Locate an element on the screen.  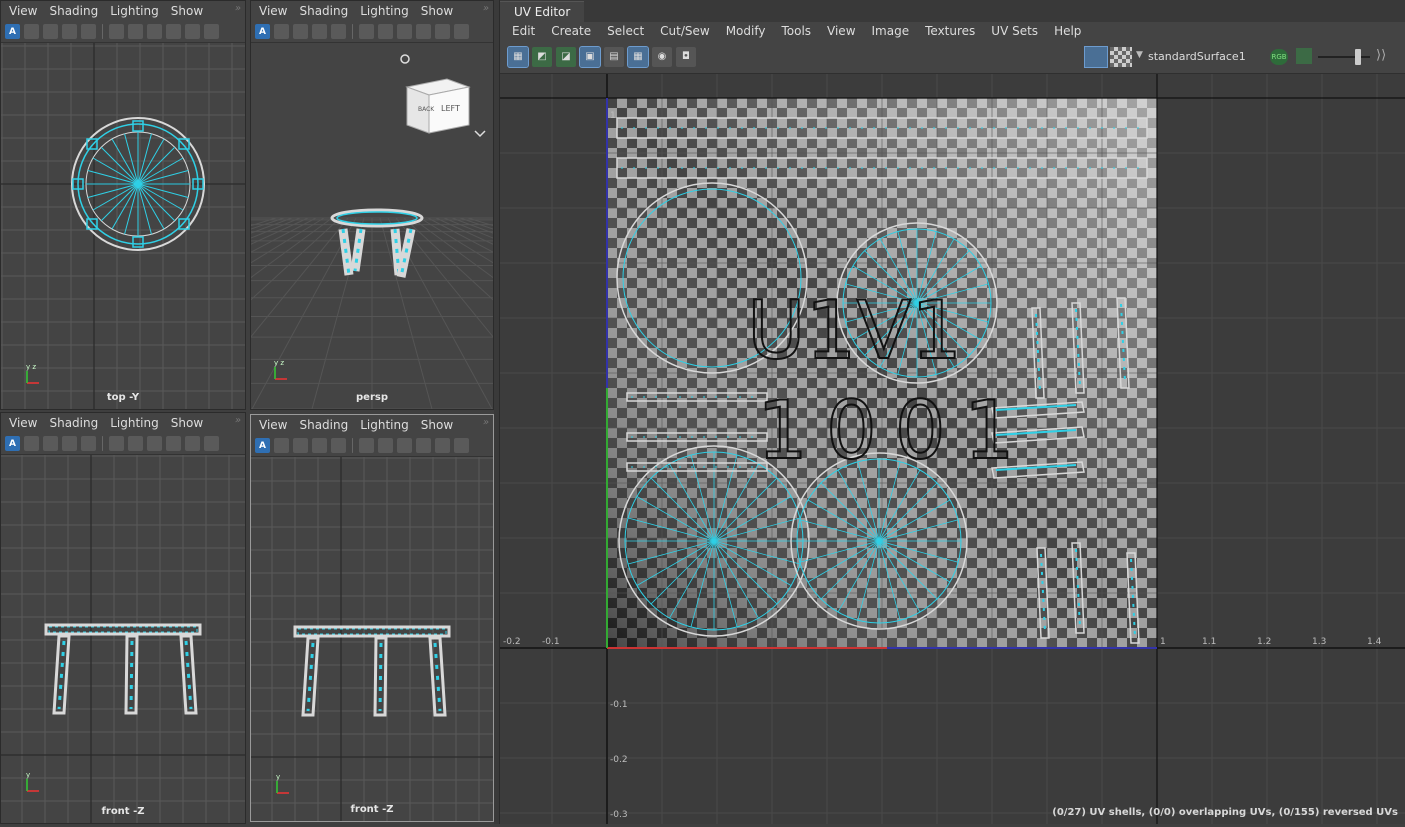
checker-icon: ▦ is located at coordinates (638, 56).